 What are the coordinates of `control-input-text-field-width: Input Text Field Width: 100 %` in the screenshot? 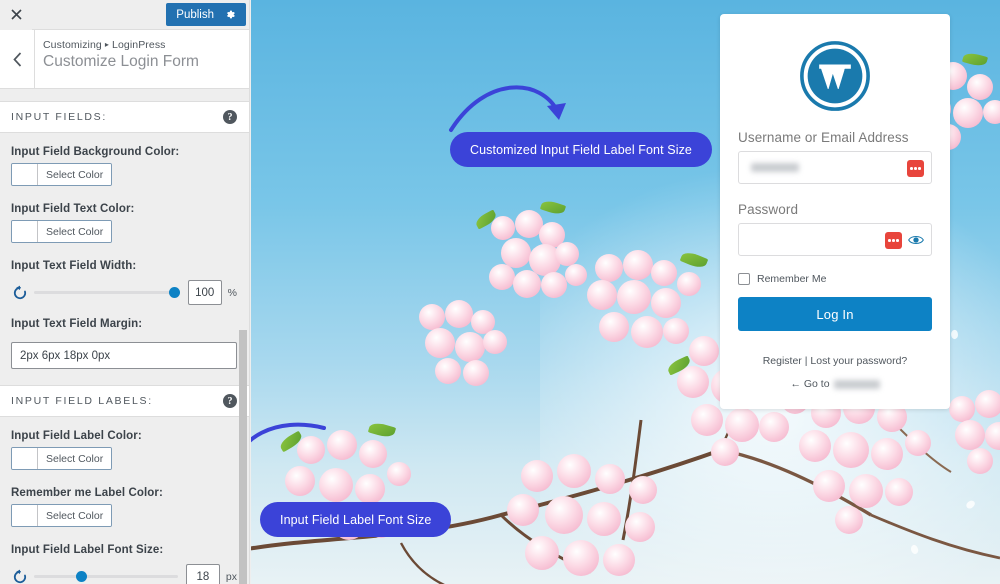 It's located at (124, 282).